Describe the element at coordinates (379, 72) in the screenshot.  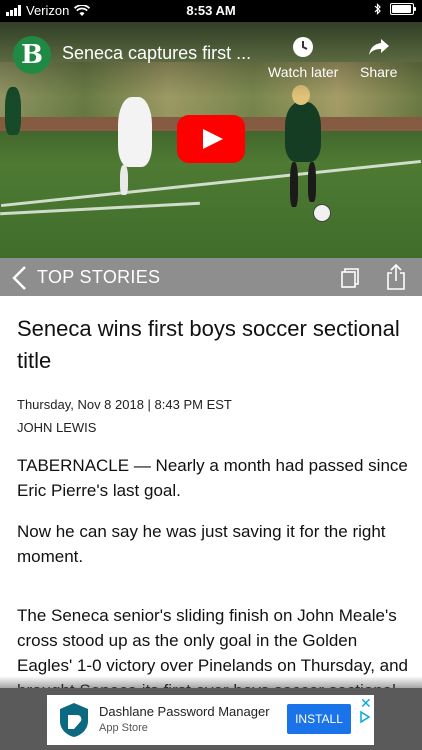
I see `video-share-label: Share` at that location.